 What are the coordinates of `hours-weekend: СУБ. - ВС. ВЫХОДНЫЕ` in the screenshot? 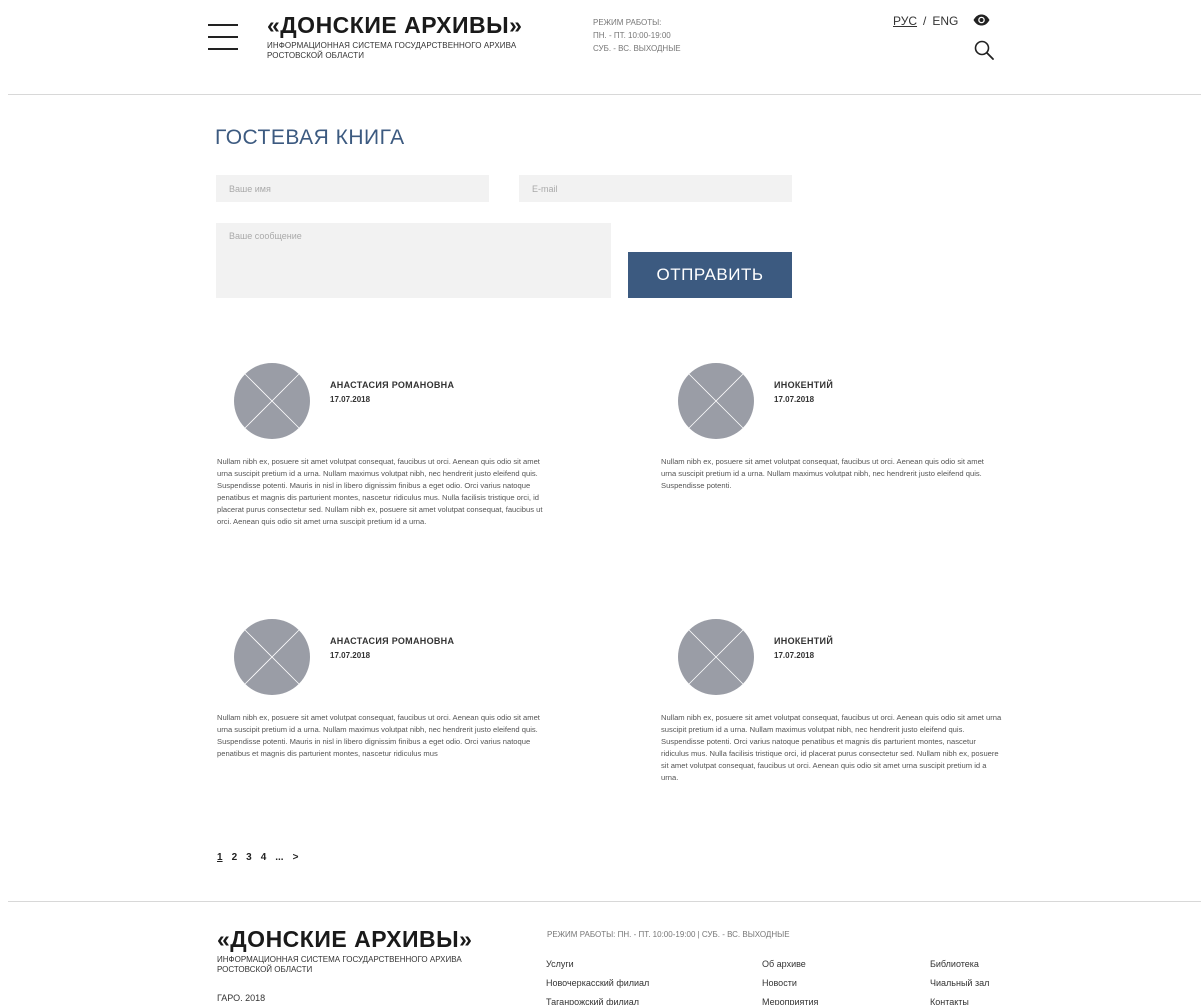 It's located at (637, 48).